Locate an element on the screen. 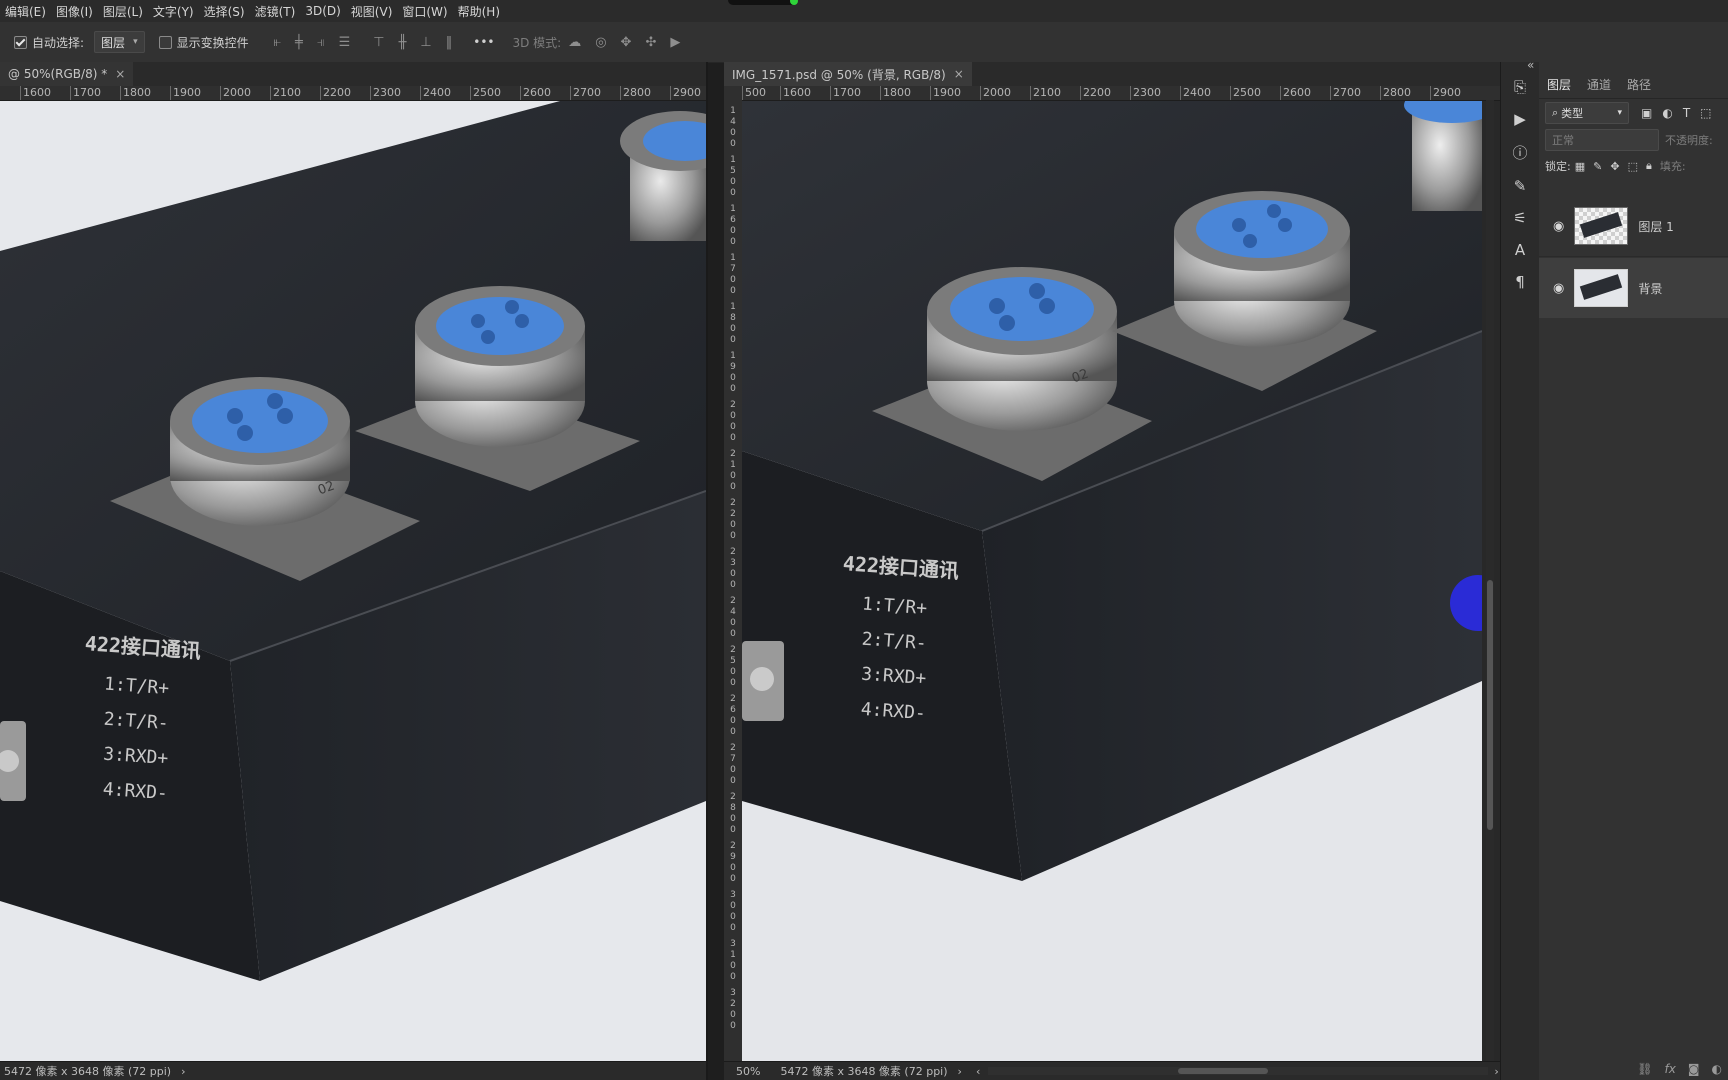 This screenshot has width=1728, height=1080. adjustment-icon: ◐ is located at coordinates (1717, 1069).